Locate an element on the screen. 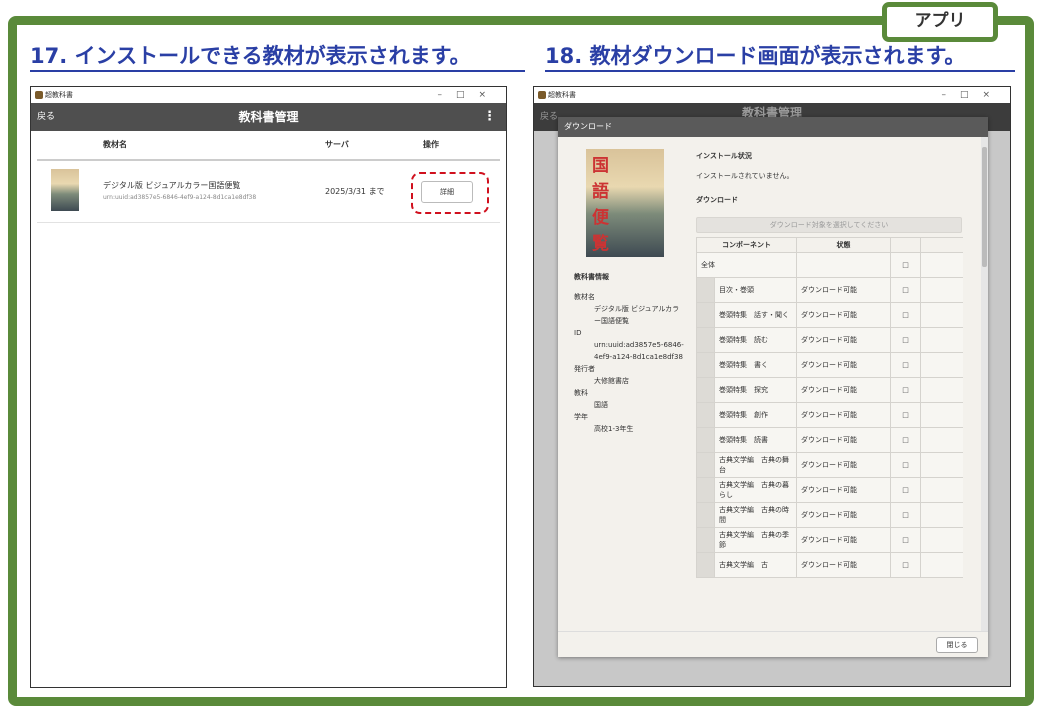 The width and height of the screenshot is (1040, 720). cover-title: 国語便覧 is located at coordinates (600, 205).